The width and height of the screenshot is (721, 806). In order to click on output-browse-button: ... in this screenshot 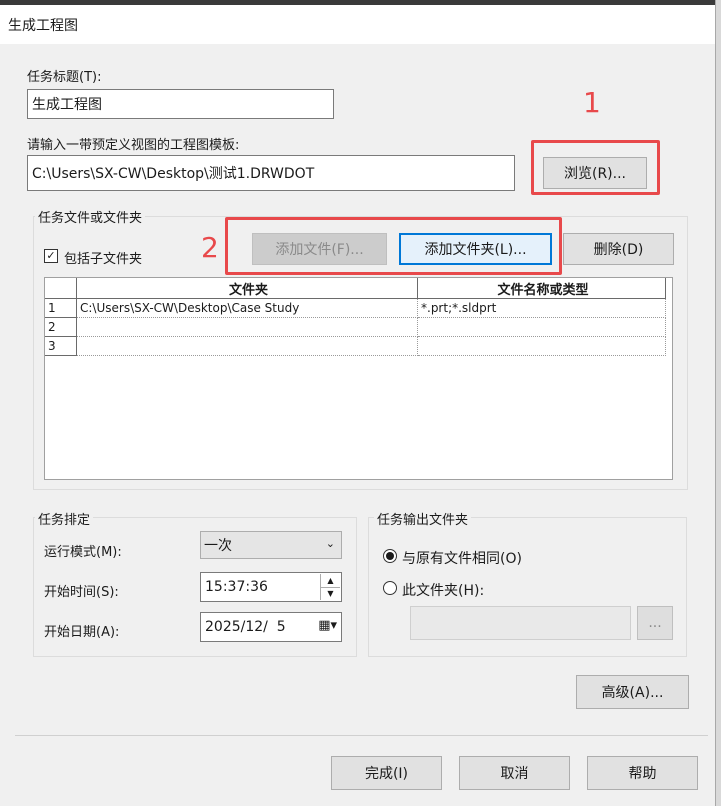, I will do `click(655, 623)`.